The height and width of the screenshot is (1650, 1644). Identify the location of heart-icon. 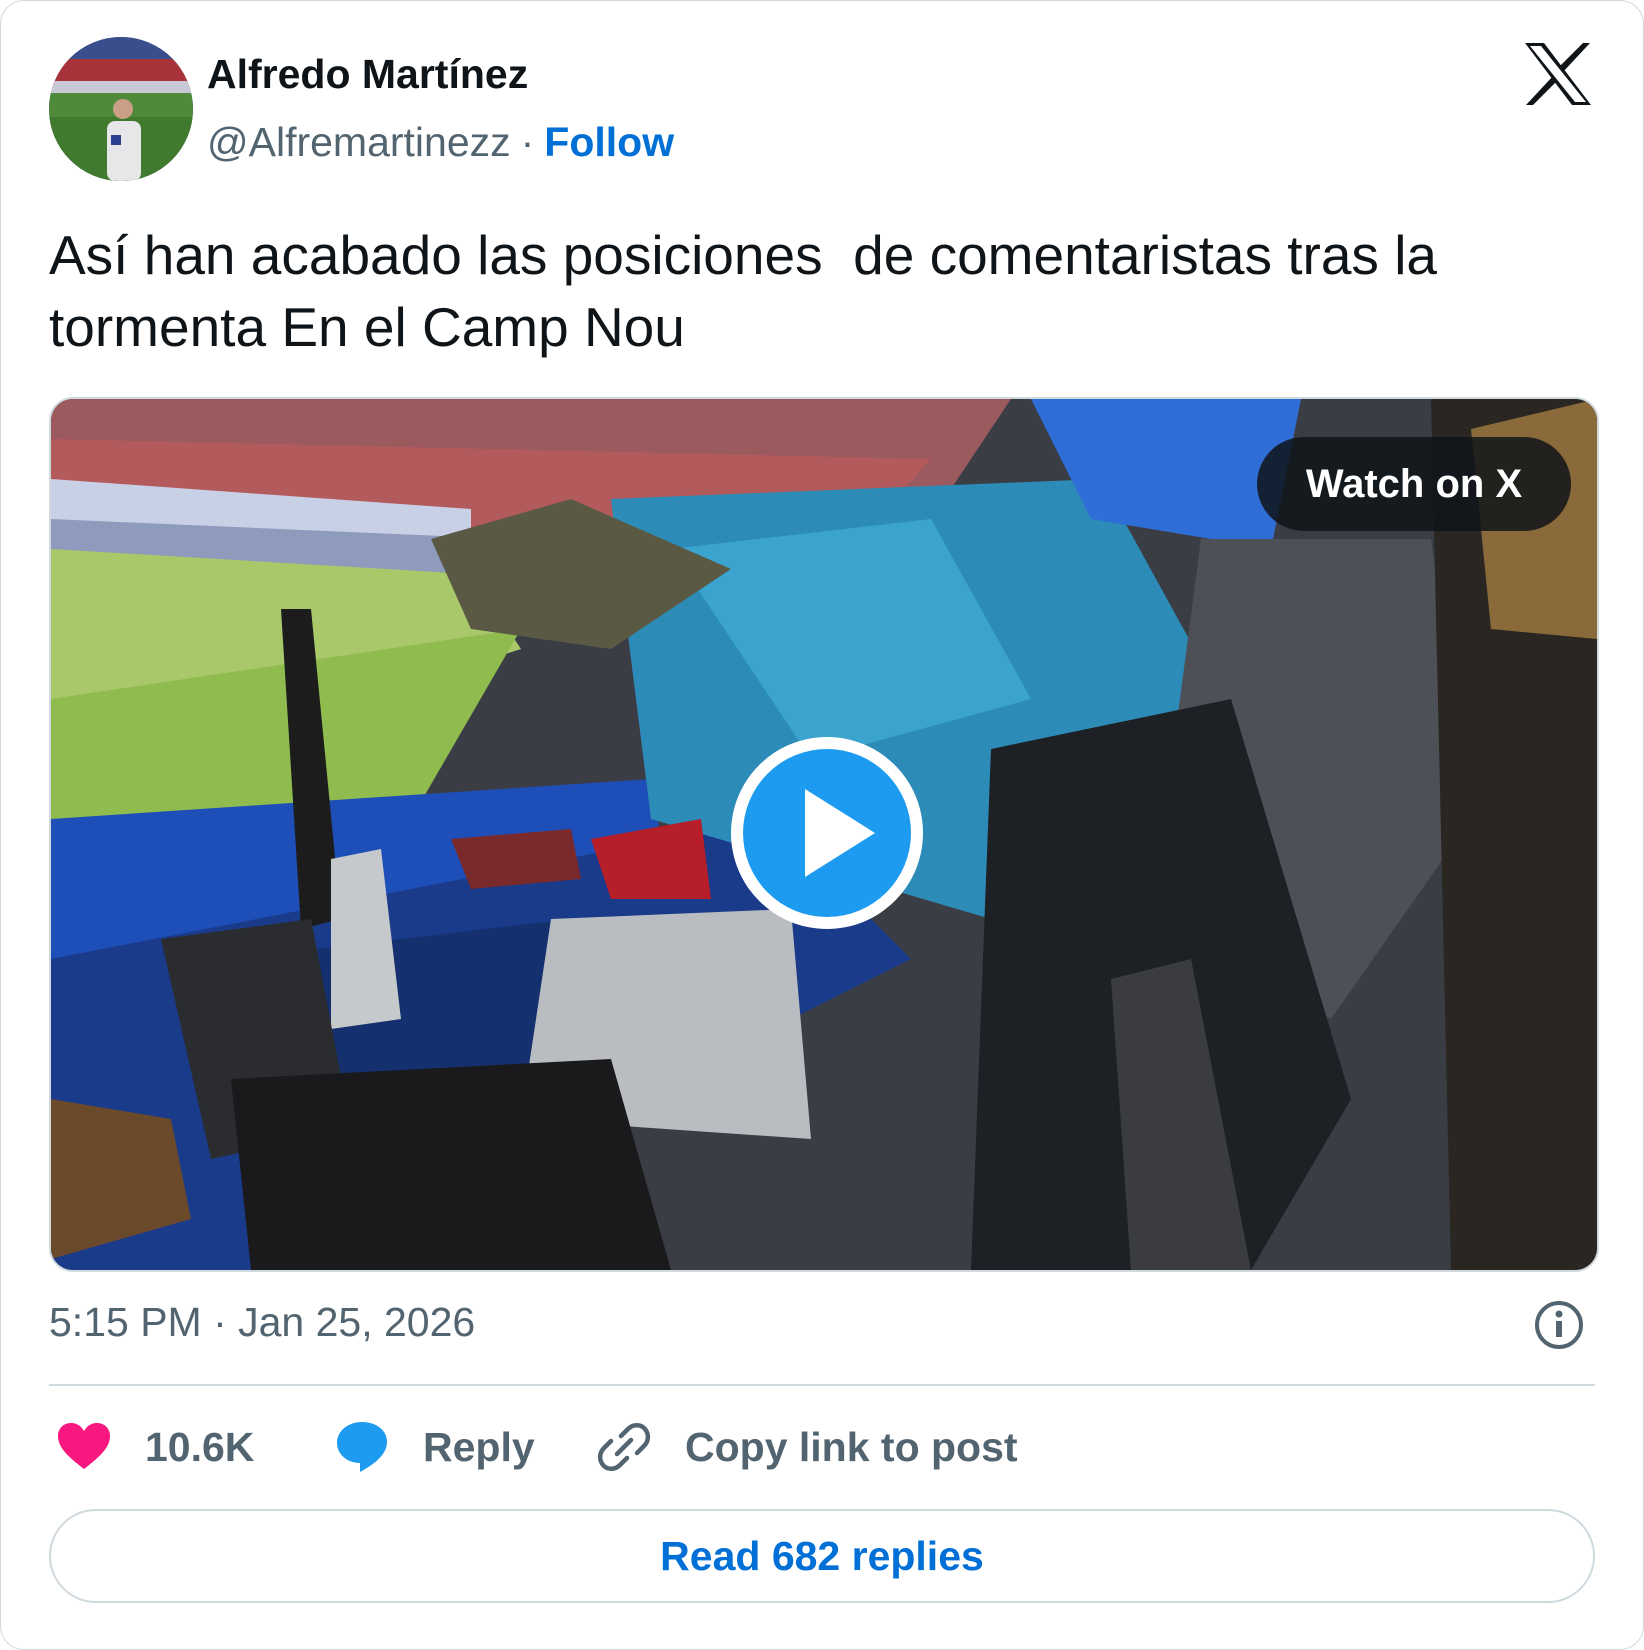
(84, 1446).